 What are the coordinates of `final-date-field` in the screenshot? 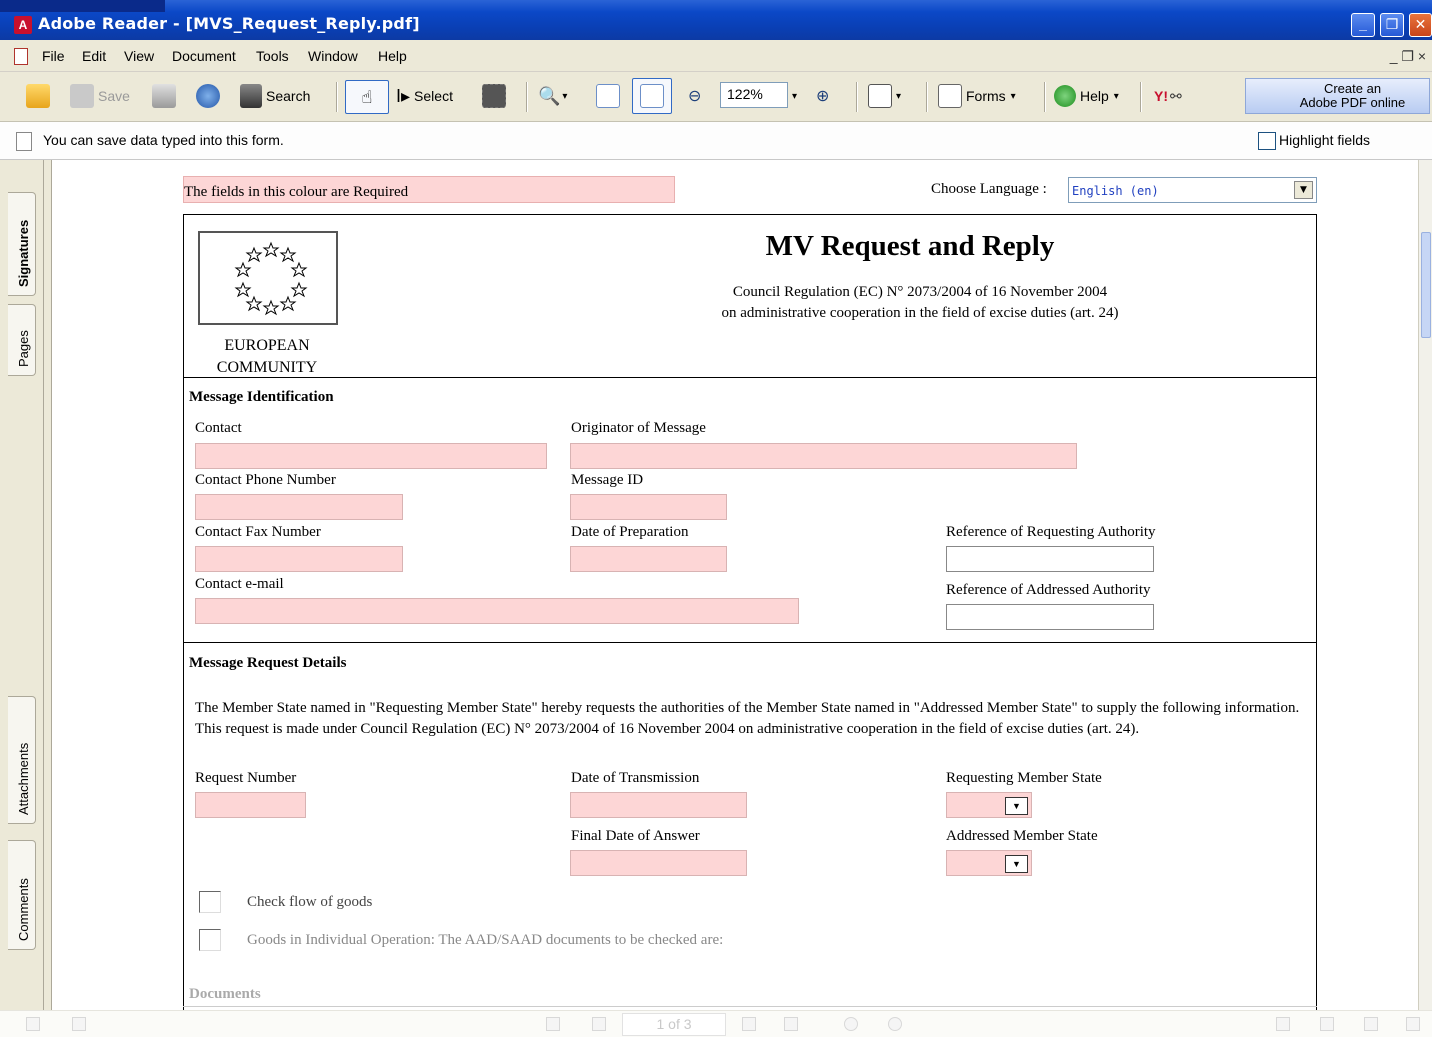 It's located at (658, 863).